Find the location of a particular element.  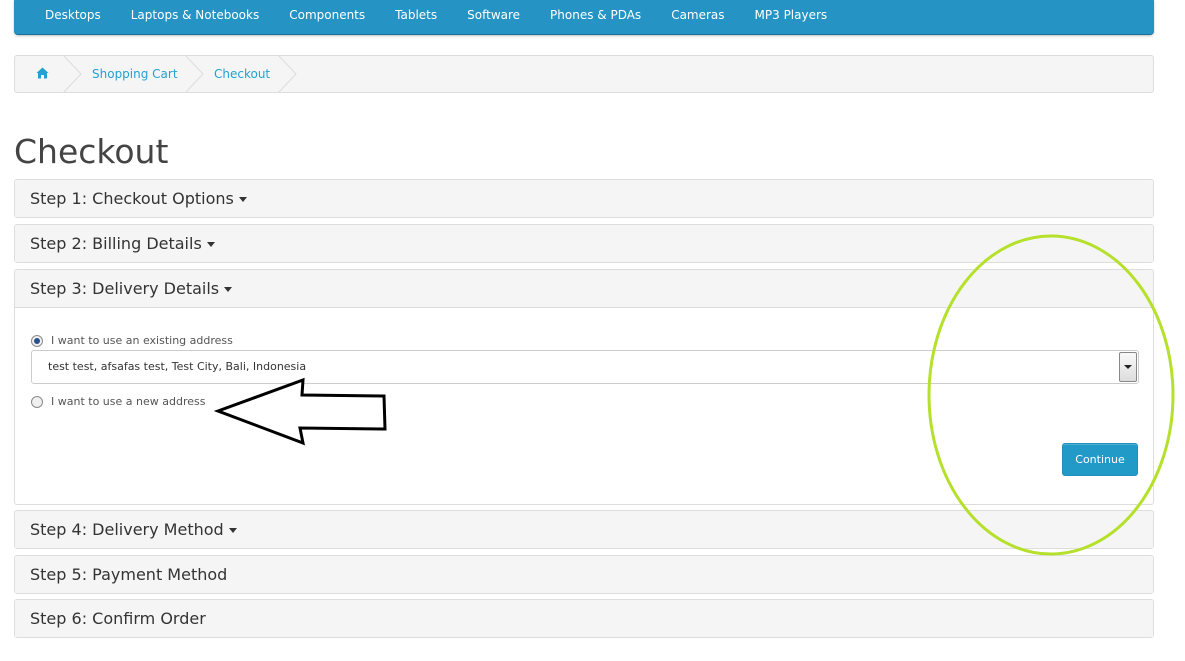

panel-step-1: Step 1: Checkout Options is located at coordinates (584, 198).